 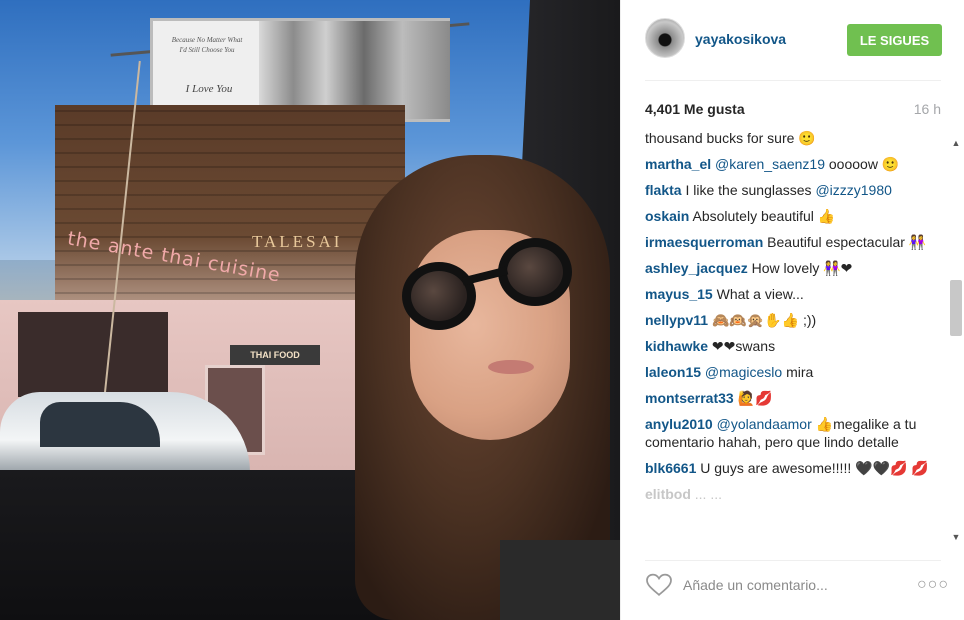 I want to click on comment-item: nellypv11 🙈🙉🙊✋👍 ;)), so click(x=796, y=320).